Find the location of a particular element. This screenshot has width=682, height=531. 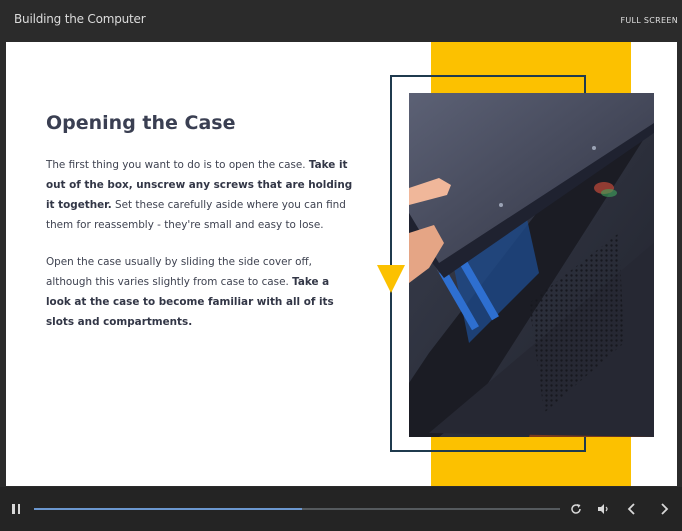

triangle-marker is located at coordinates (391, 279).